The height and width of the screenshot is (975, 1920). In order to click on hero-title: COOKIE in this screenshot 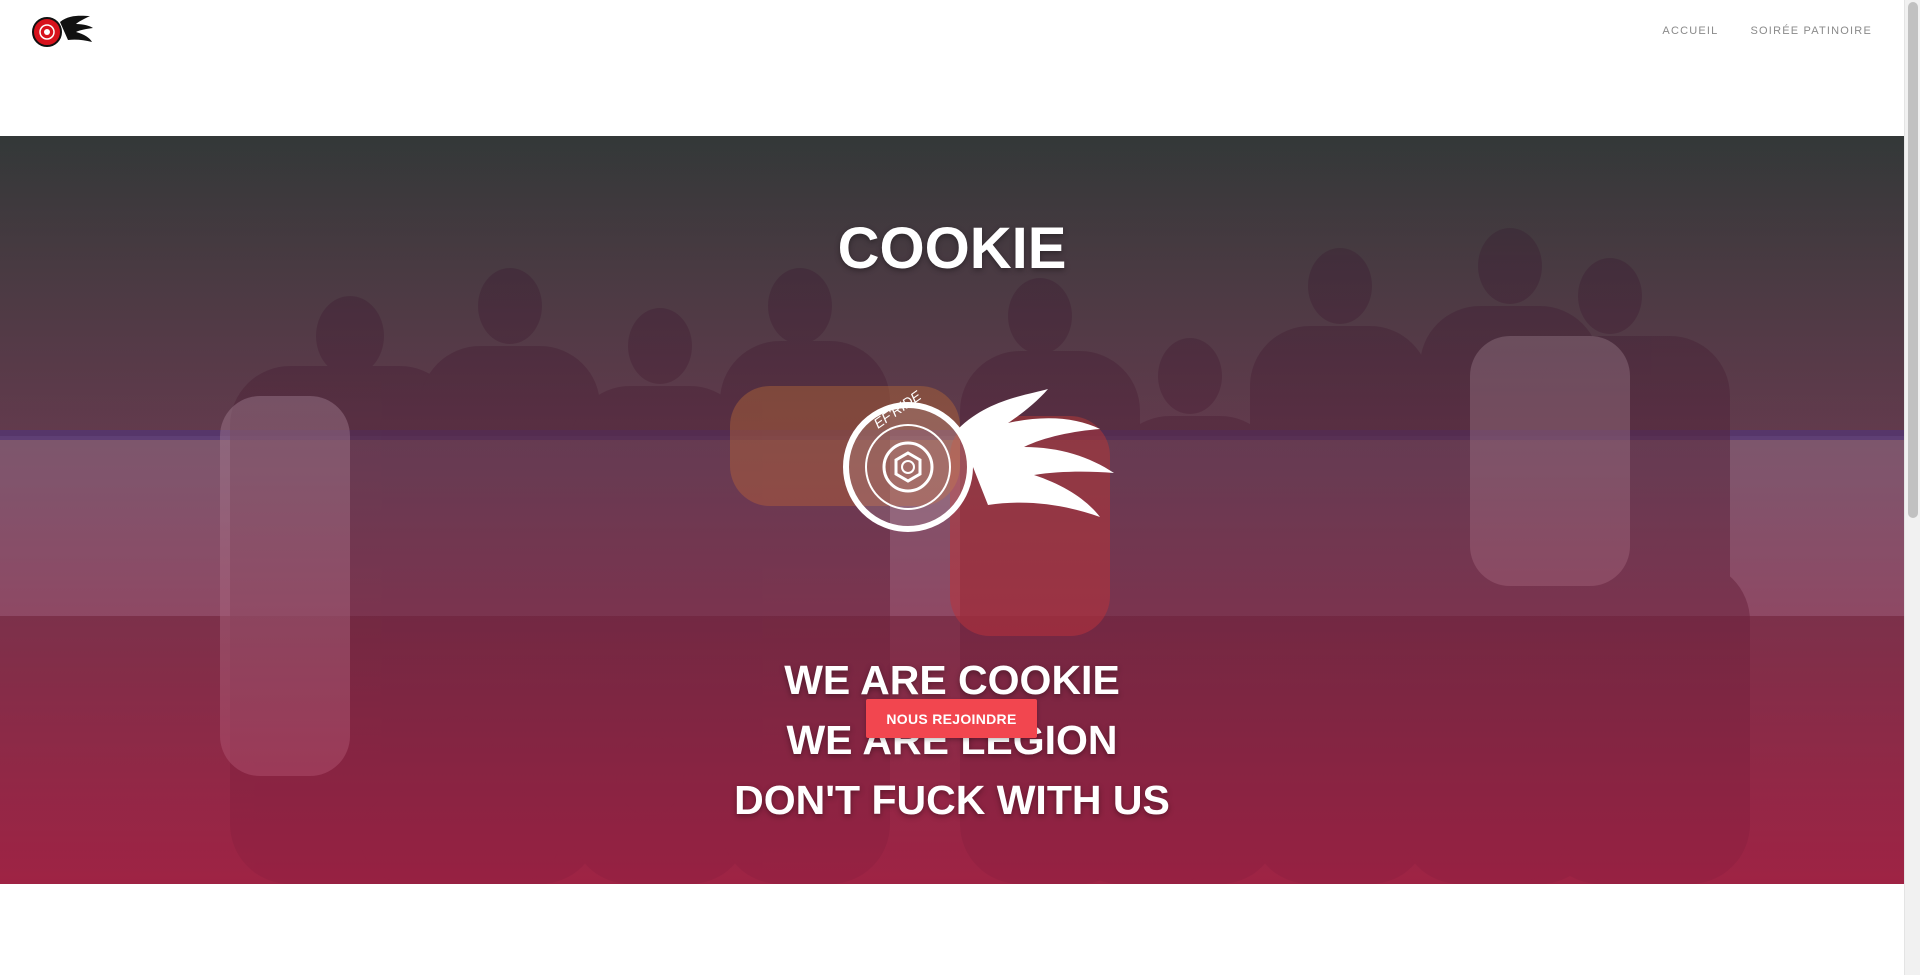, I will do `click(952, 248)`.